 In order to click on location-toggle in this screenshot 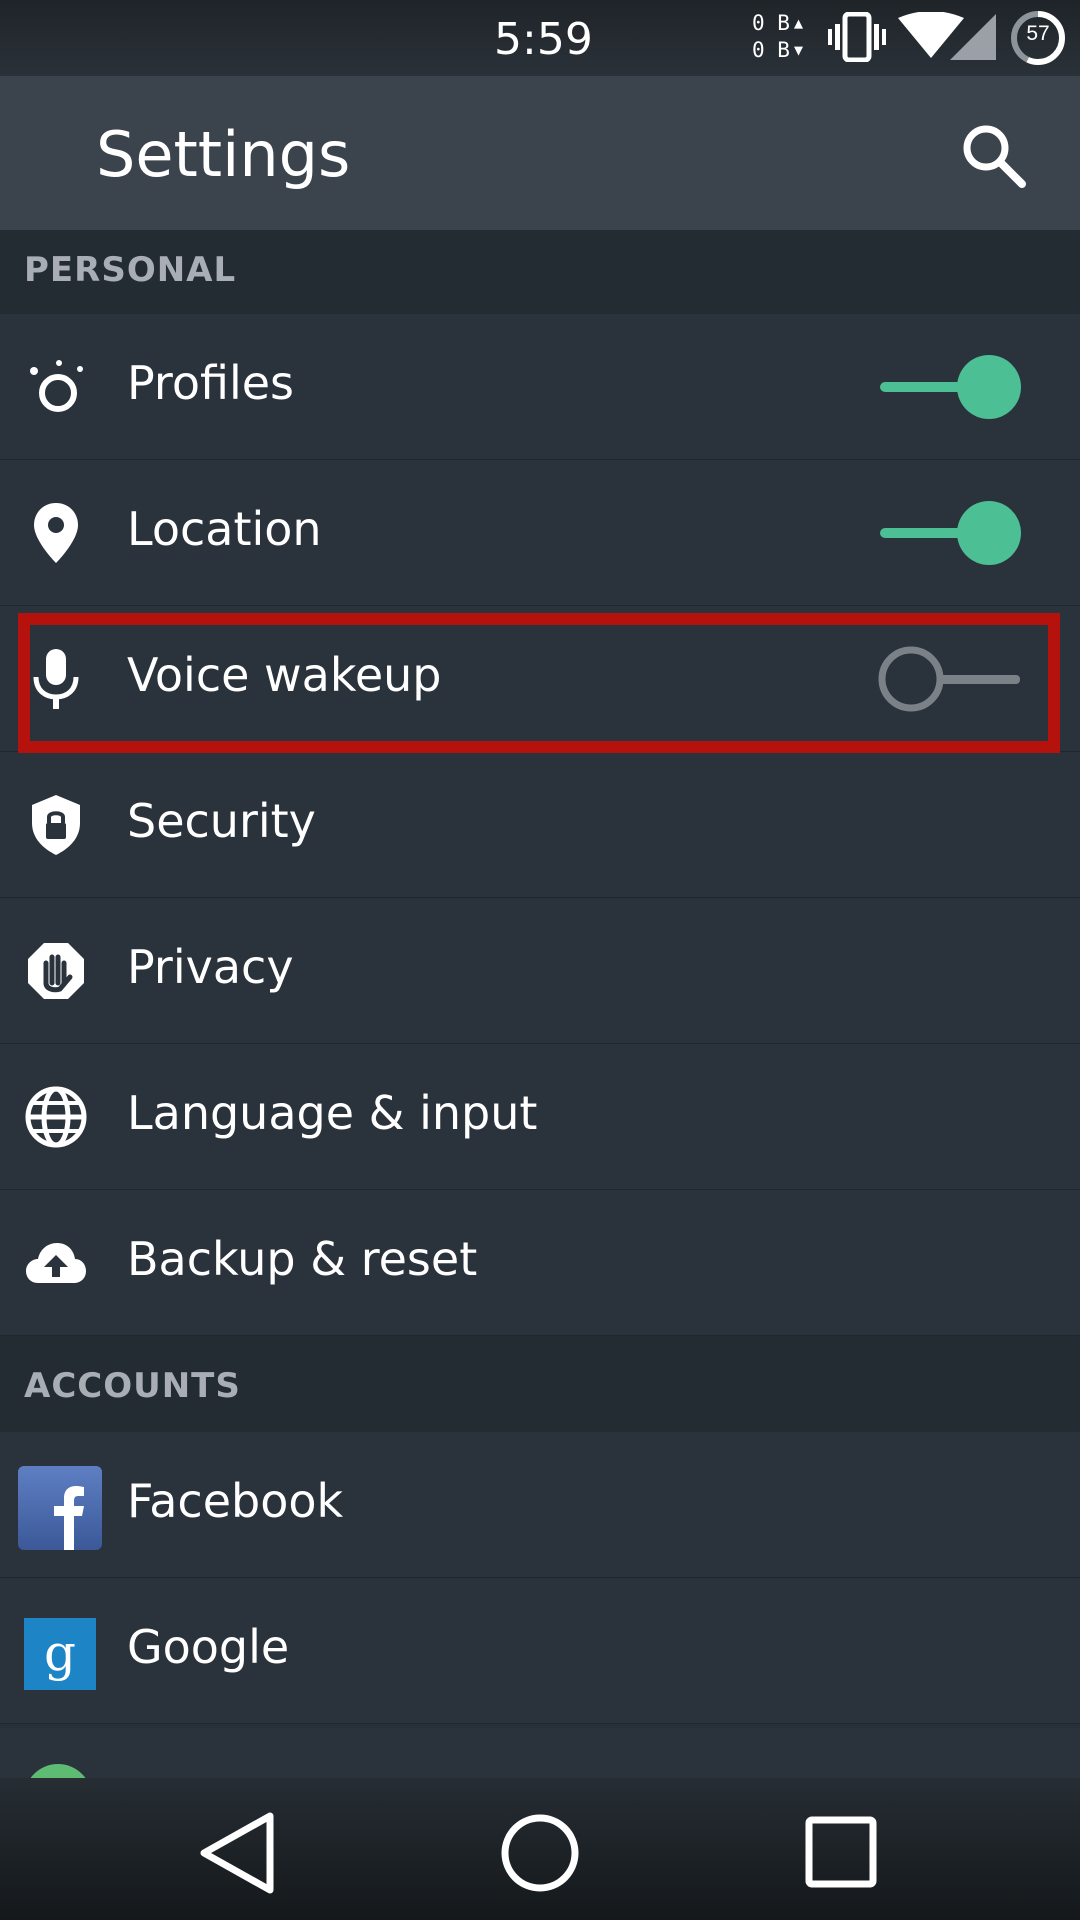, I will do `click(950, 533)`.